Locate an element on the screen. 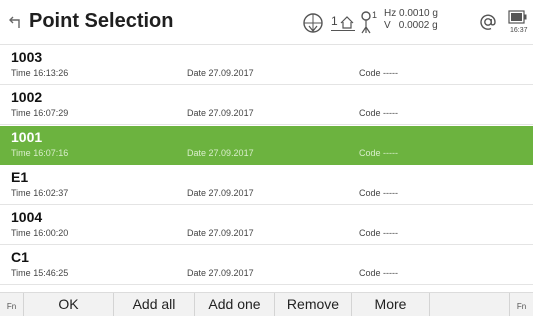  hz-readout: Hz 0.0010 g is located at coordinates (411, 13).